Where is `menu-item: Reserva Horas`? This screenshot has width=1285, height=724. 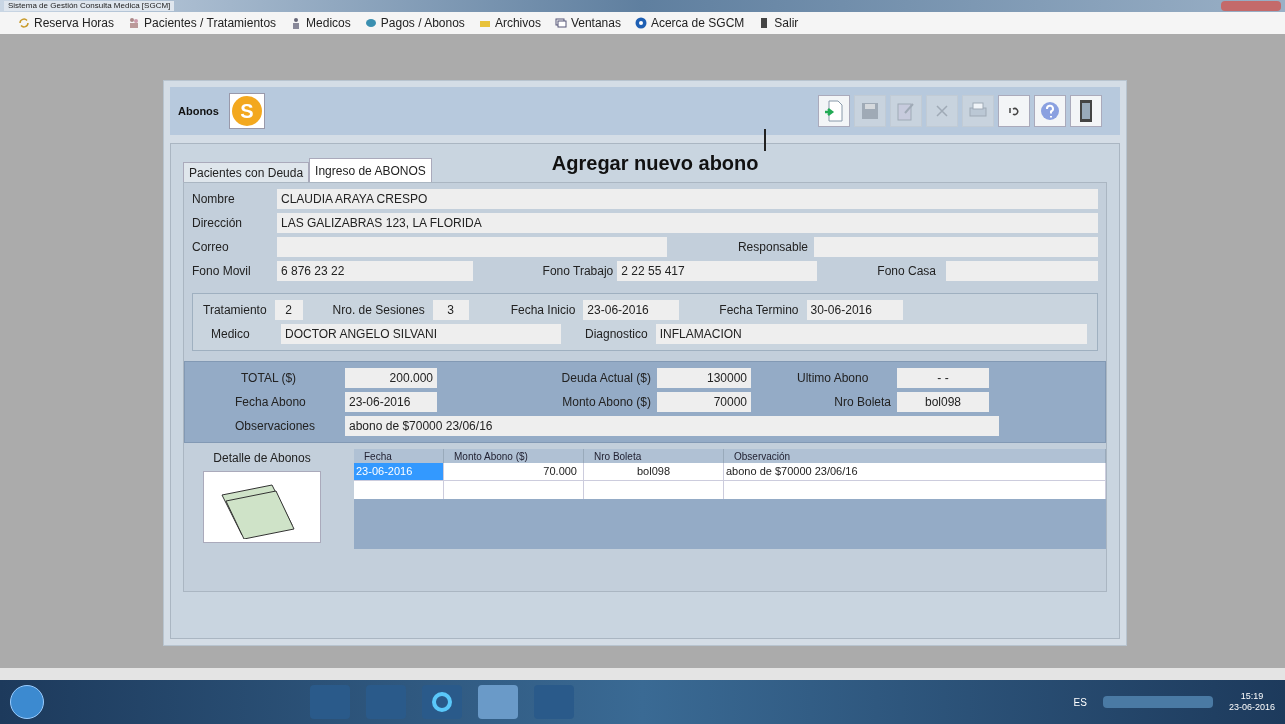
menu-item: Reserva Horas is located at coordinates (66, 23).